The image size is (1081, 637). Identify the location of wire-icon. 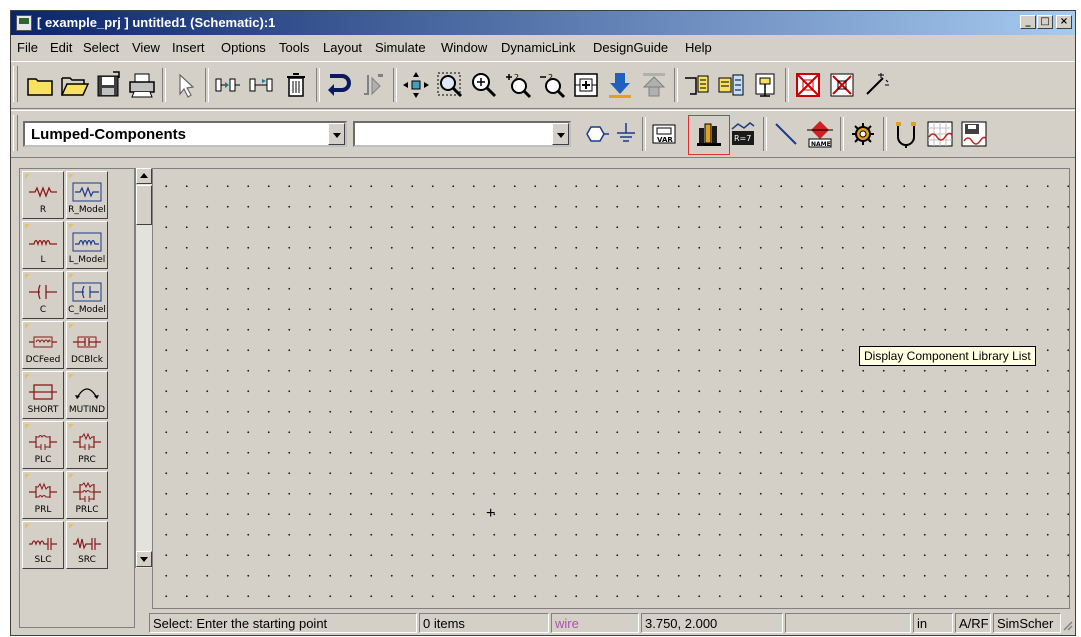
(697, 85).